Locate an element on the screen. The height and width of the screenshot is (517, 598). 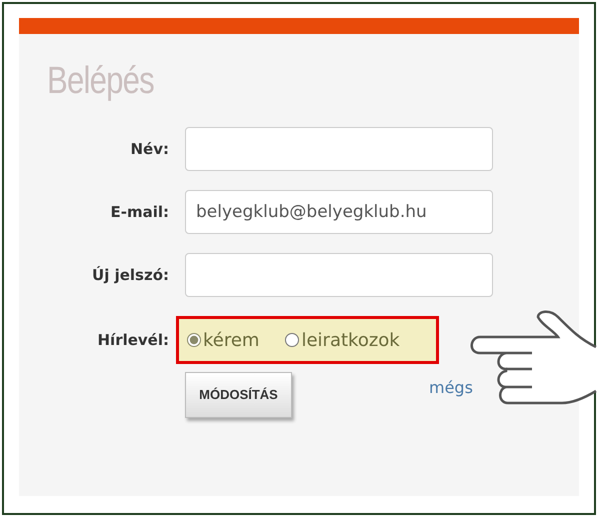
submit-button: MÓDOSÍTÁS is located at coordinates (238, 395).